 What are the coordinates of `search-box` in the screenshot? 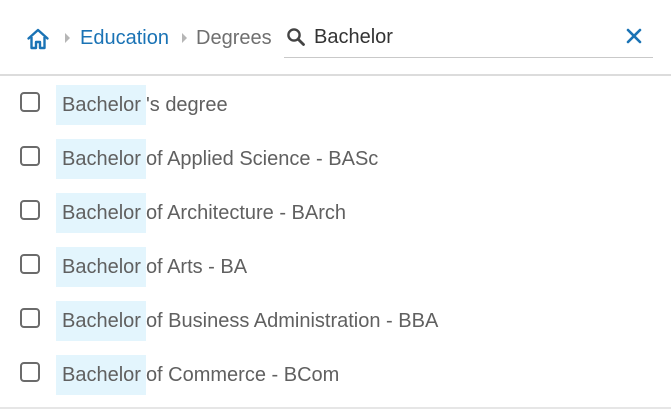 It's located at (468, 39).